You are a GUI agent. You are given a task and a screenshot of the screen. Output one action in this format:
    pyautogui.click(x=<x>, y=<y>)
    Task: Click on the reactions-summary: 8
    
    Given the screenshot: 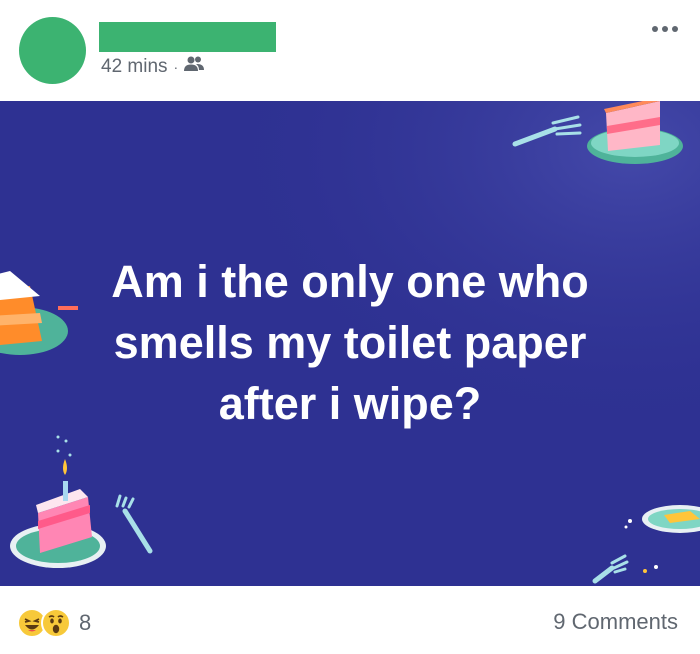 What is the action you would take?
    pyautogui.click(x=54, y=623)
    